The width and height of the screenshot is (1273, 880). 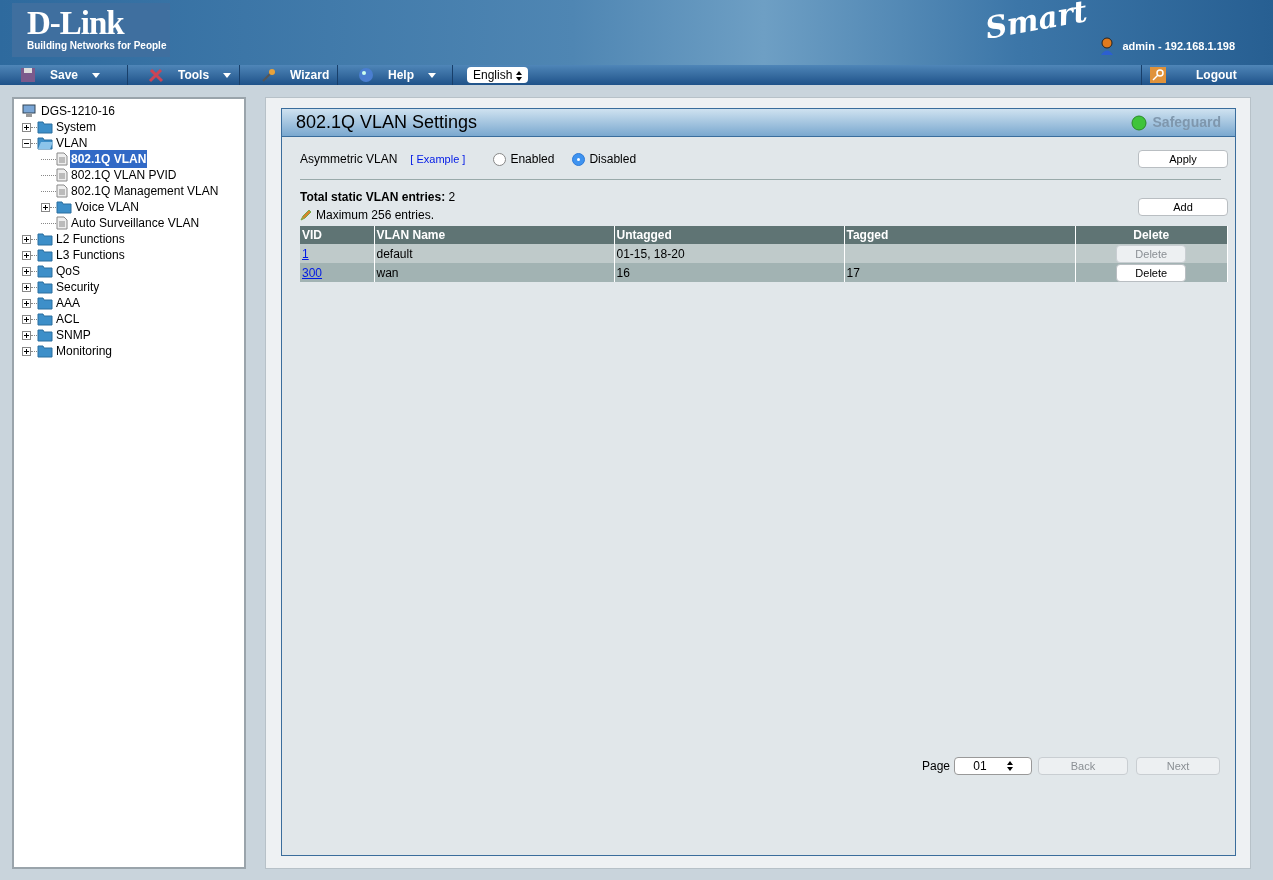 I want to click on tree-root-label: DGS-1210-16, so click(x=78, y=111).